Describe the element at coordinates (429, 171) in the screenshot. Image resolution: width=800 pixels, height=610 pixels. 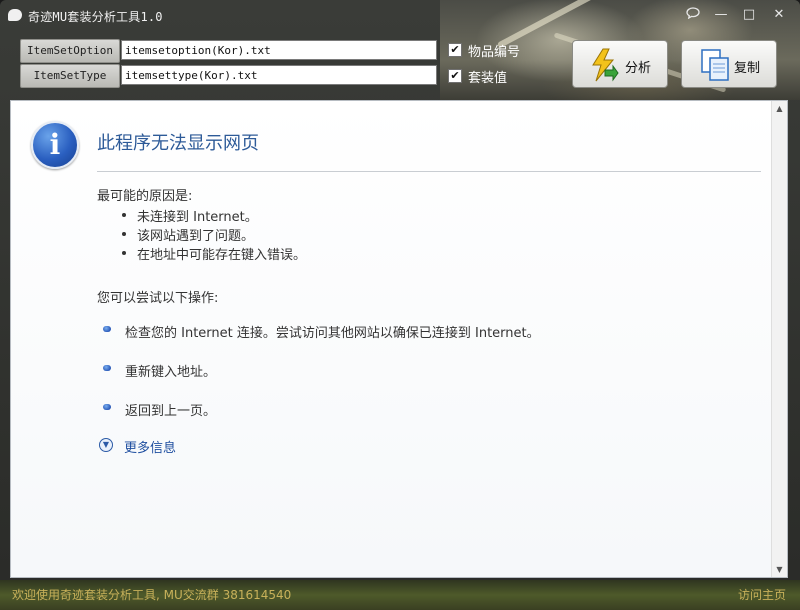
I see `divider` at that location.